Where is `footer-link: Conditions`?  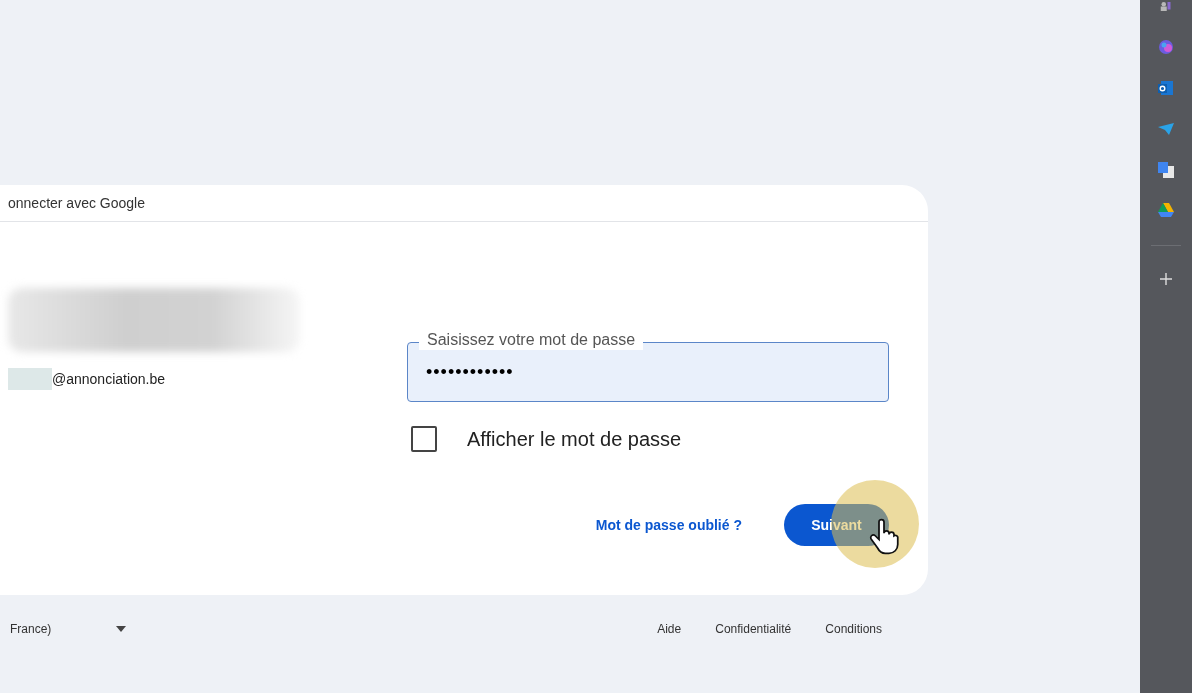
footer-link: Conditions is located at coordinates (853, 629).